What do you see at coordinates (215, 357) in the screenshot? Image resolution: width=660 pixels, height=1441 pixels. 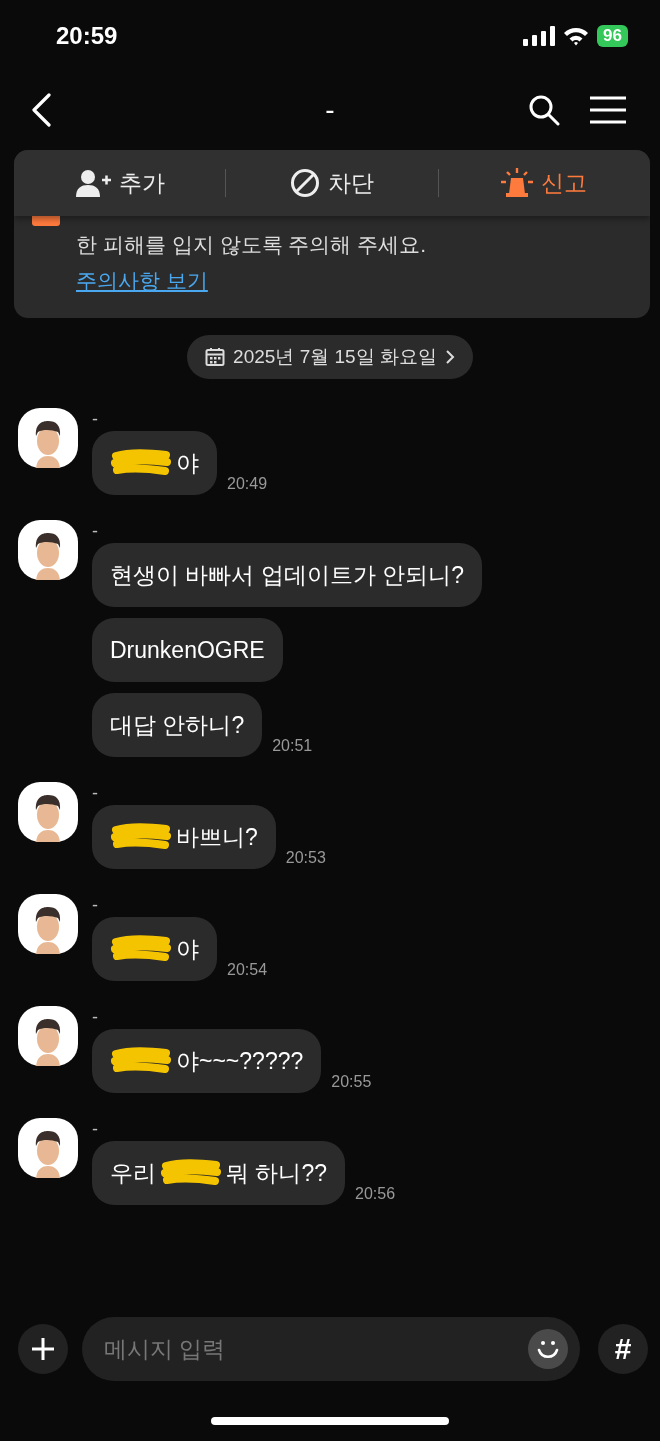 I see `calendar-icon` at bounding box center [215, 357].